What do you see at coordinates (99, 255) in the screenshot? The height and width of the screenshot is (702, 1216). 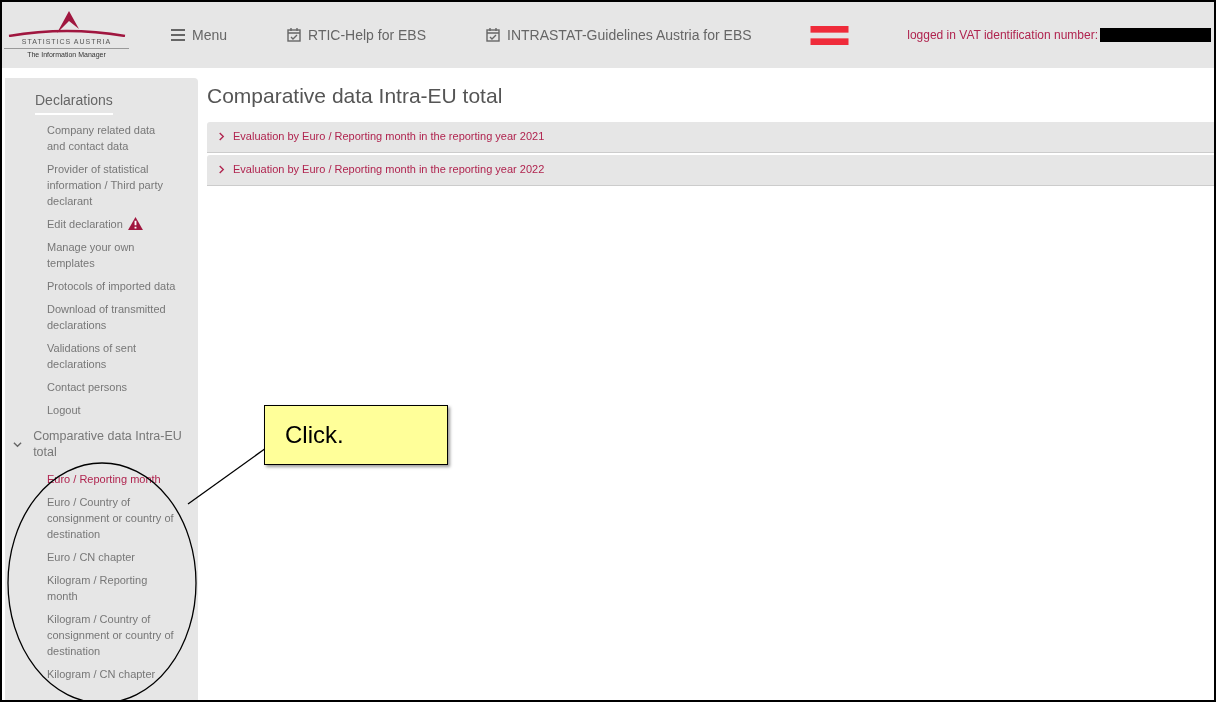 I see `sidebar-link: Manage your own templates` at bounding box center [99, 255].